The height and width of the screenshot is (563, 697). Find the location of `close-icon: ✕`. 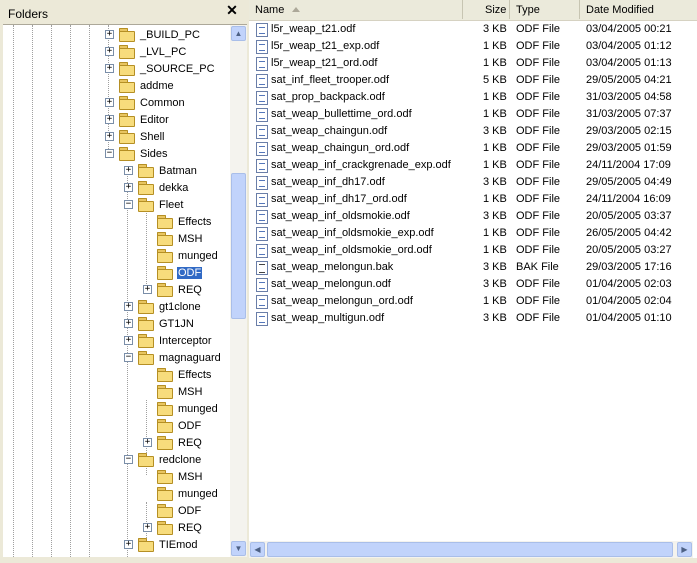

close-icon: ✕ is located at coordinates (232, 10).